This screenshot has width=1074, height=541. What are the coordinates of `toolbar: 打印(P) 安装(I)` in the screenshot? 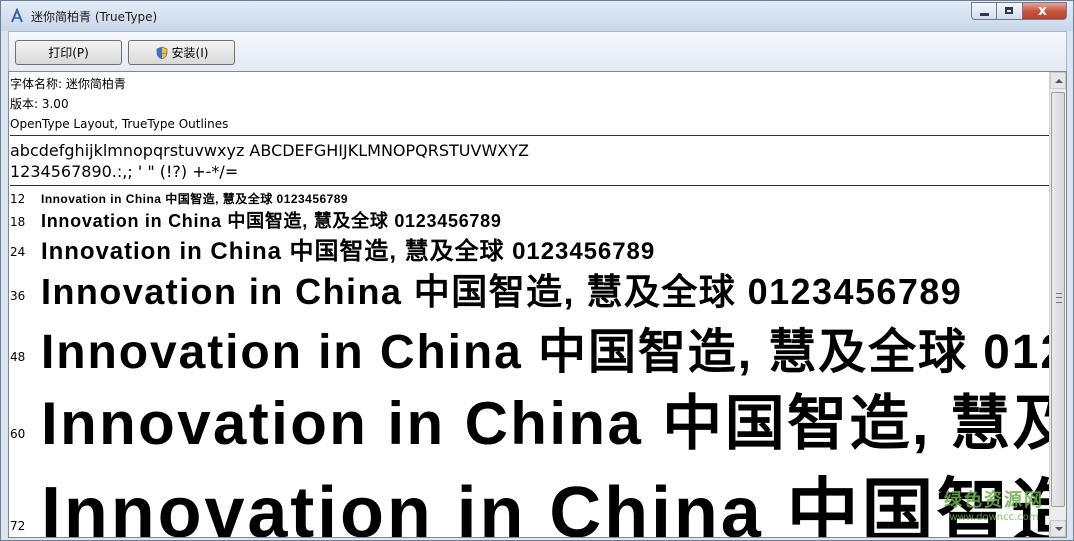 It's located at (537, 51).